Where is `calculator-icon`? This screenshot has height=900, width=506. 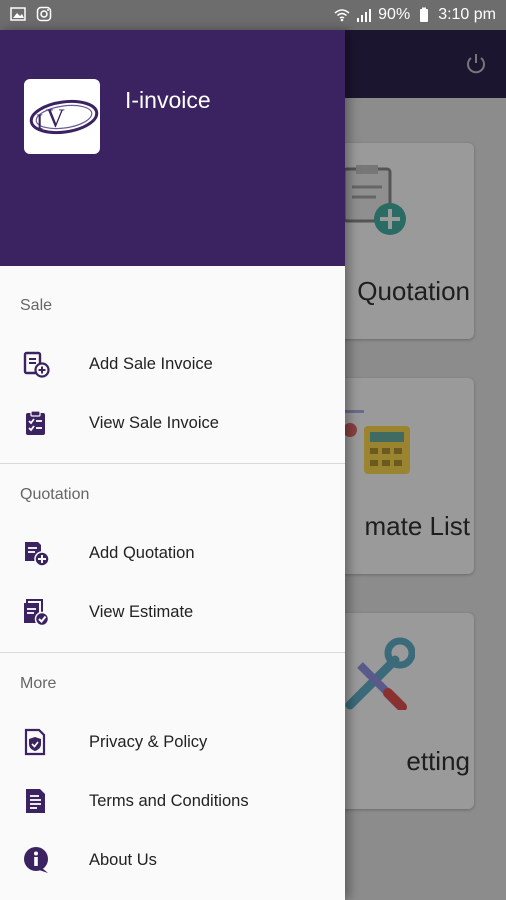 calculator-icon is located at coordinates (376, 442).